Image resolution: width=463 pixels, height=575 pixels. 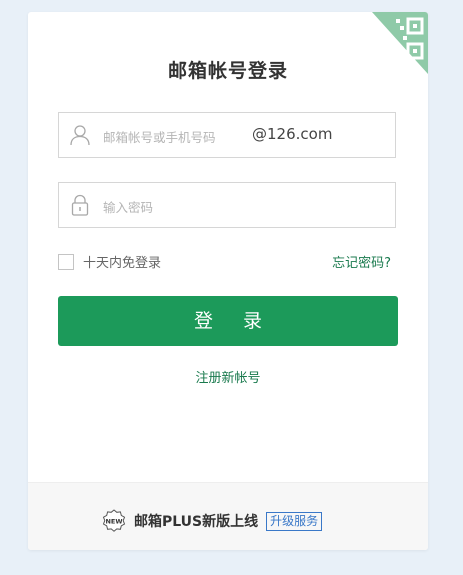 I want to click on password-placeholder: 输入密码, so click(x=128, y=207).